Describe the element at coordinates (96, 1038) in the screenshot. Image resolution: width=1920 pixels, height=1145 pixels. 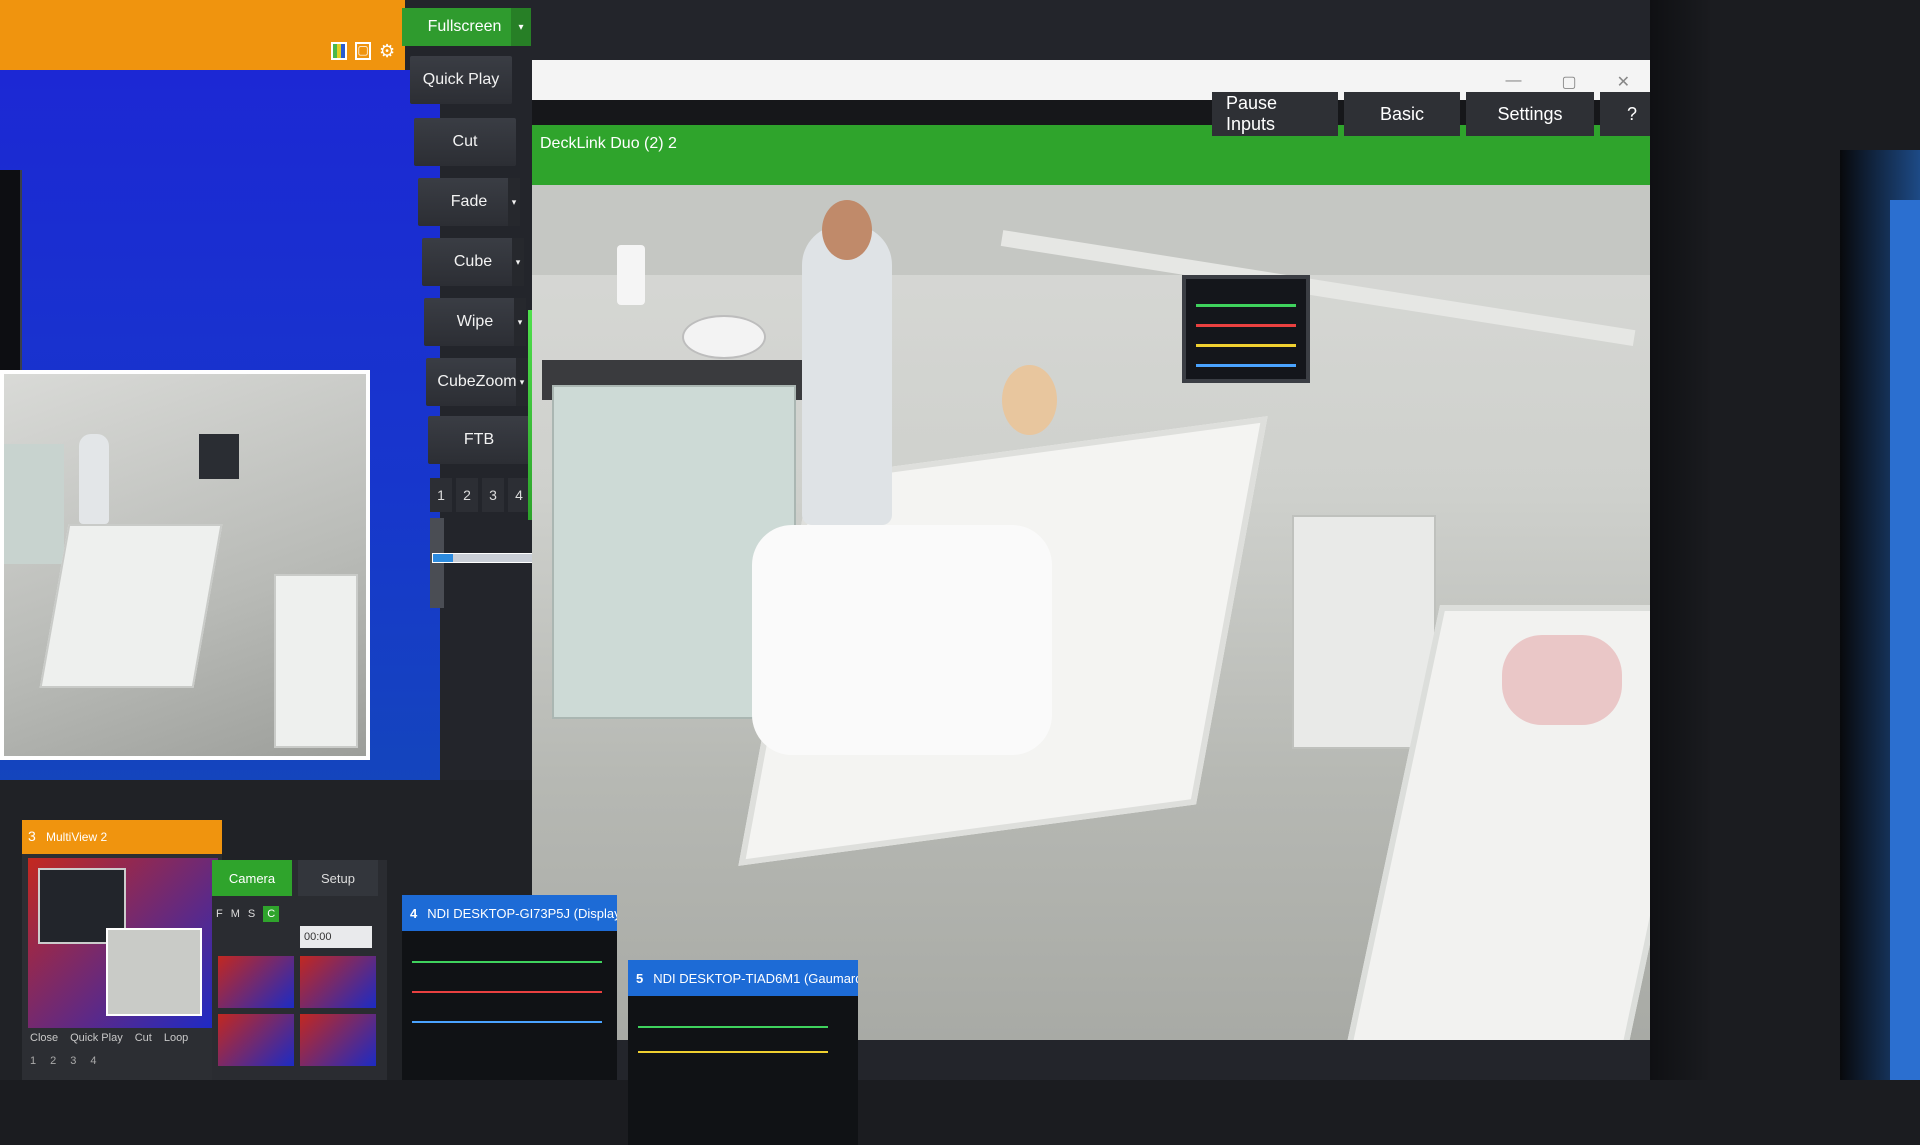
I see `input-3-quick-play-button: Quick Play` at that location.